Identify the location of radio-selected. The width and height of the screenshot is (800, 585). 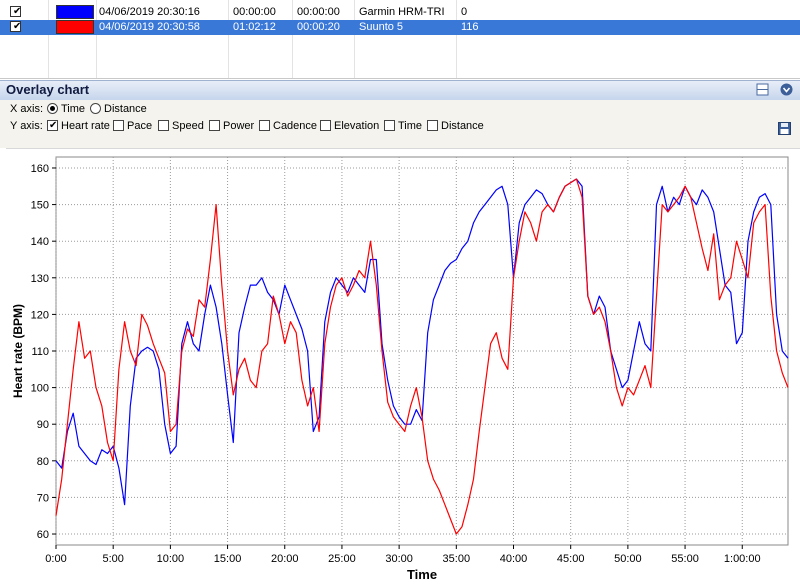
(52, 108).